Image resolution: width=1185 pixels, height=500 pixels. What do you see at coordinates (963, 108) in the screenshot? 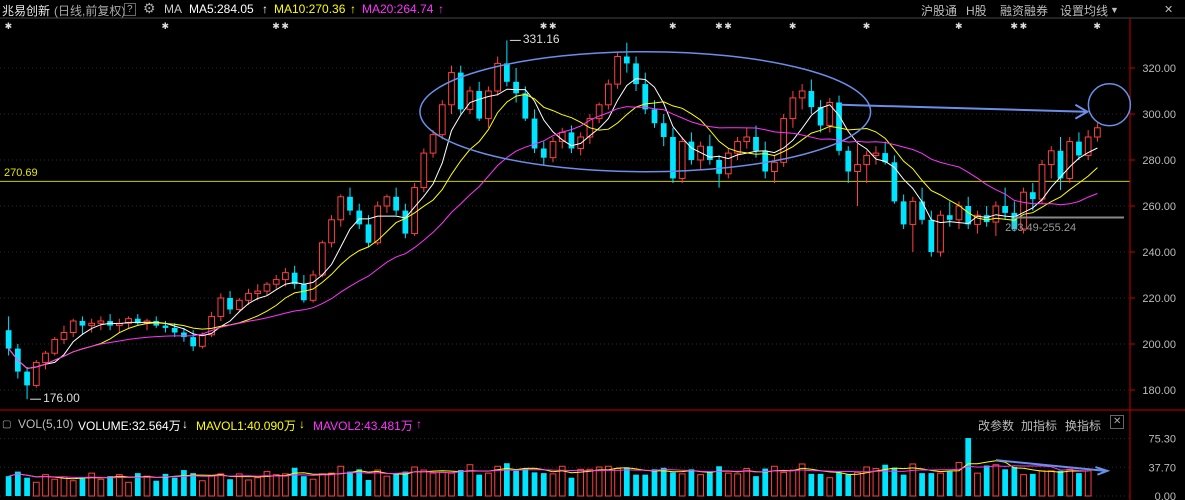
I see `trend-arrow` at bounding box center [963, 108].